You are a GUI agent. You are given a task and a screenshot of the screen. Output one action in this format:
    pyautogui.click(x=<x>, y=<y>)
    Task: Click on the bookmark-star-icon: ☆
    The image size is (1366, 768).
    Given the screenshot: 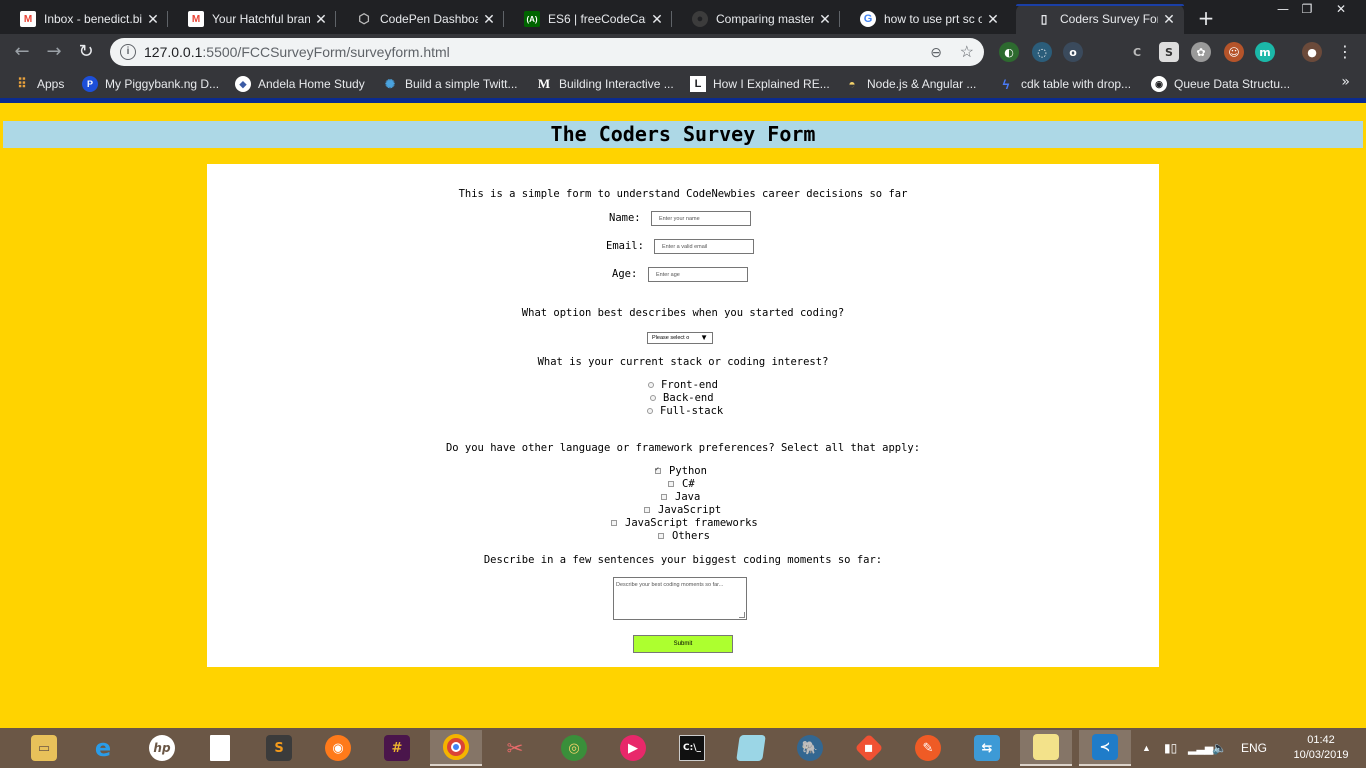 What is the action you would take?
    pyautogui.click(x=967, y=52)
    